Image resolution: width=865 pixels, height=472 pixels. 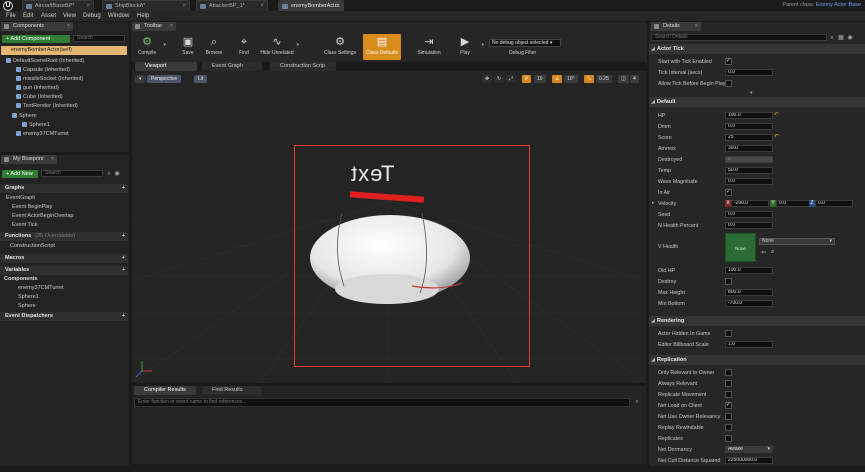 I want to click on velocity-x-field: -200.0, so click(x=750, y=203).